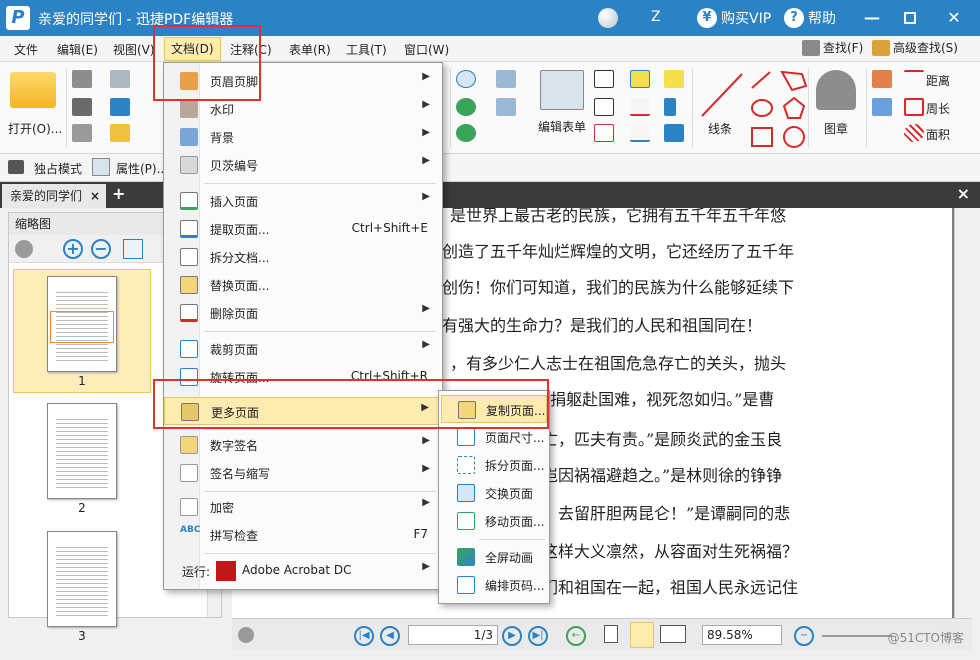  What do you see at coordinates (836, 128) in the screenshot?
I see `stamp-label: 图章` at bounding box center [836, 128].